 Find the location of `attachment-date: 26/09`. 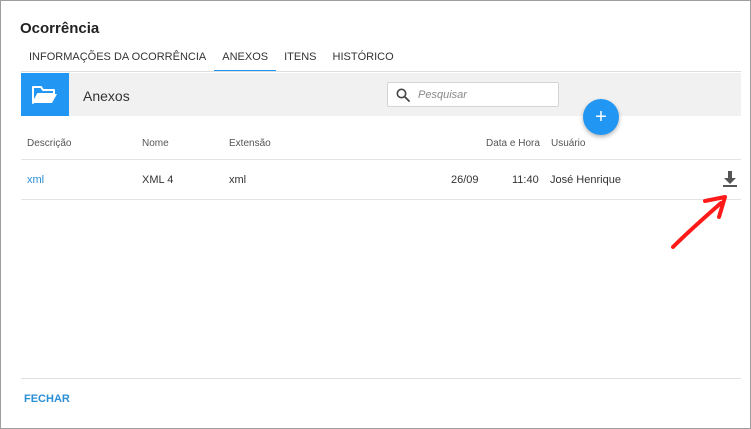

attachment-date: 26/09 is located at coordinates (465, 180).